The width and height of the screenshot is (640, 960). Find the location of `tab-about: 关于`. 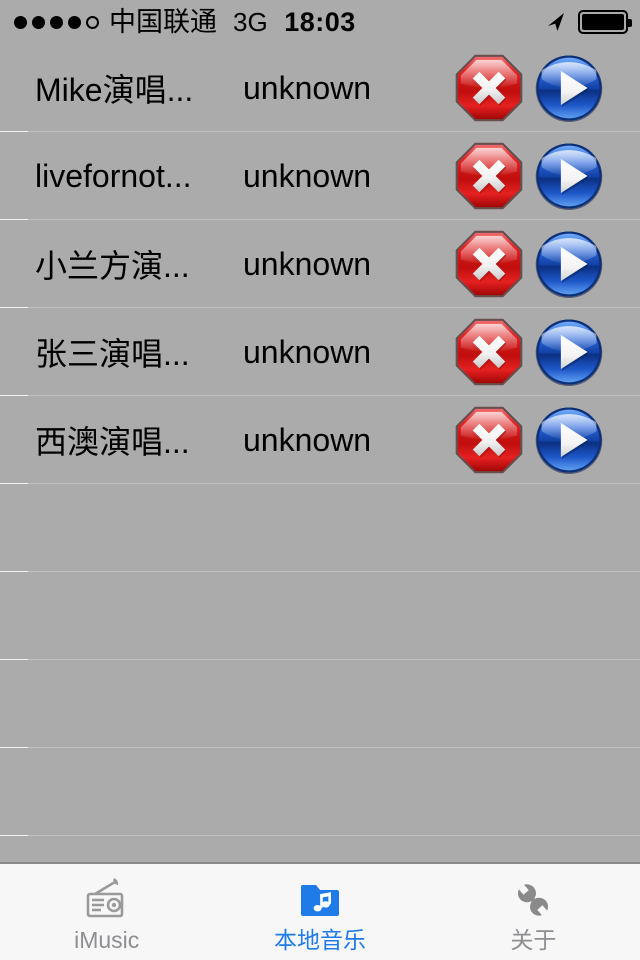

tab-about: 关于 is located at coordinates (533, 912).